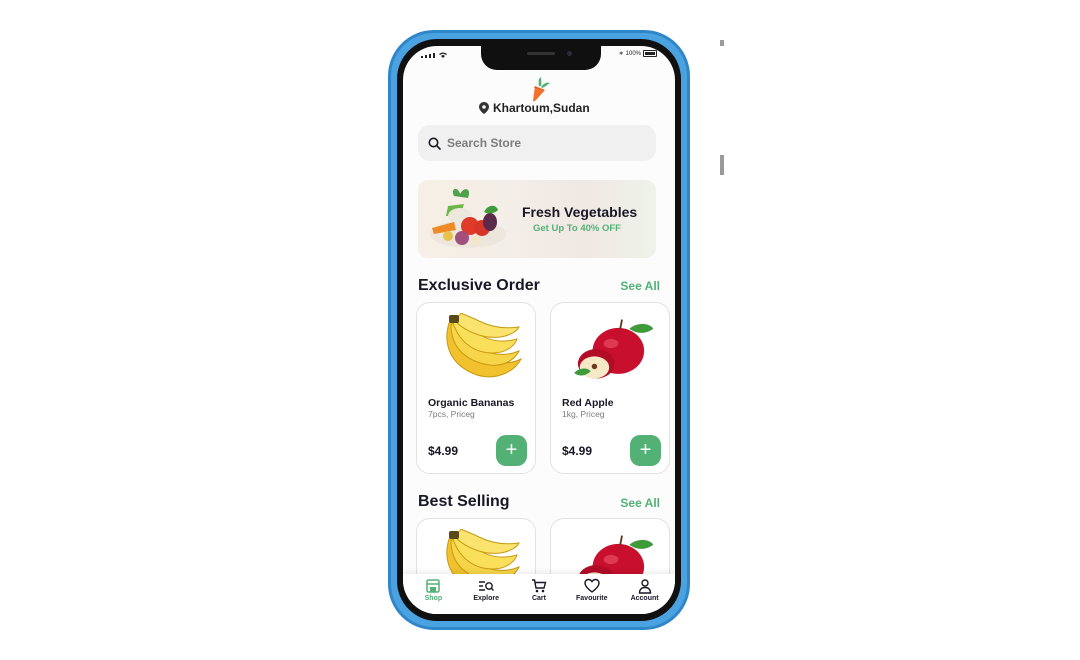 The height and width of the screenshot is (660, 1080). What do you see at coordinates (486, 598) in the screenshot?
I see `tab-label: Explore` at bounding box center [486, 598].